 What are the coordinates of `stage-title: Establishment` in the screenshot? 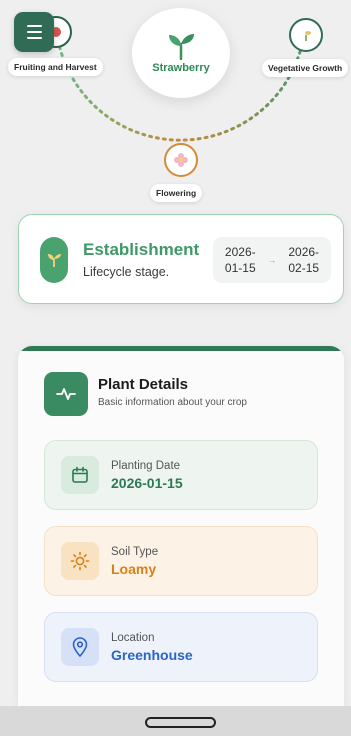 It's located at (141, 249).